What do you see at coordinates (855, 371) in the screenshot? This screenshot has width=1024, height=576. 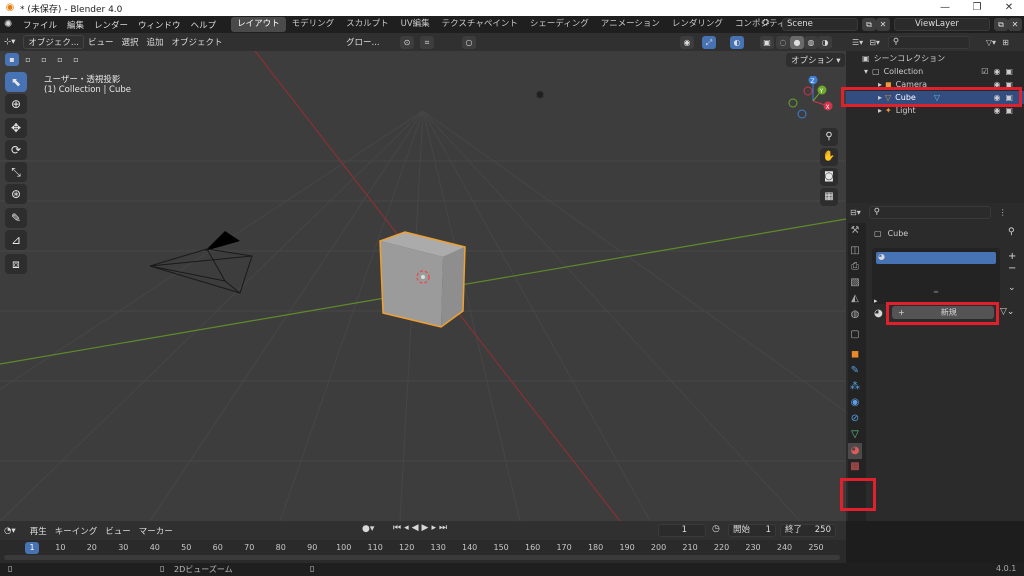 I see `modifier-tab-icon: ✎` at bounding box center [855, 371].